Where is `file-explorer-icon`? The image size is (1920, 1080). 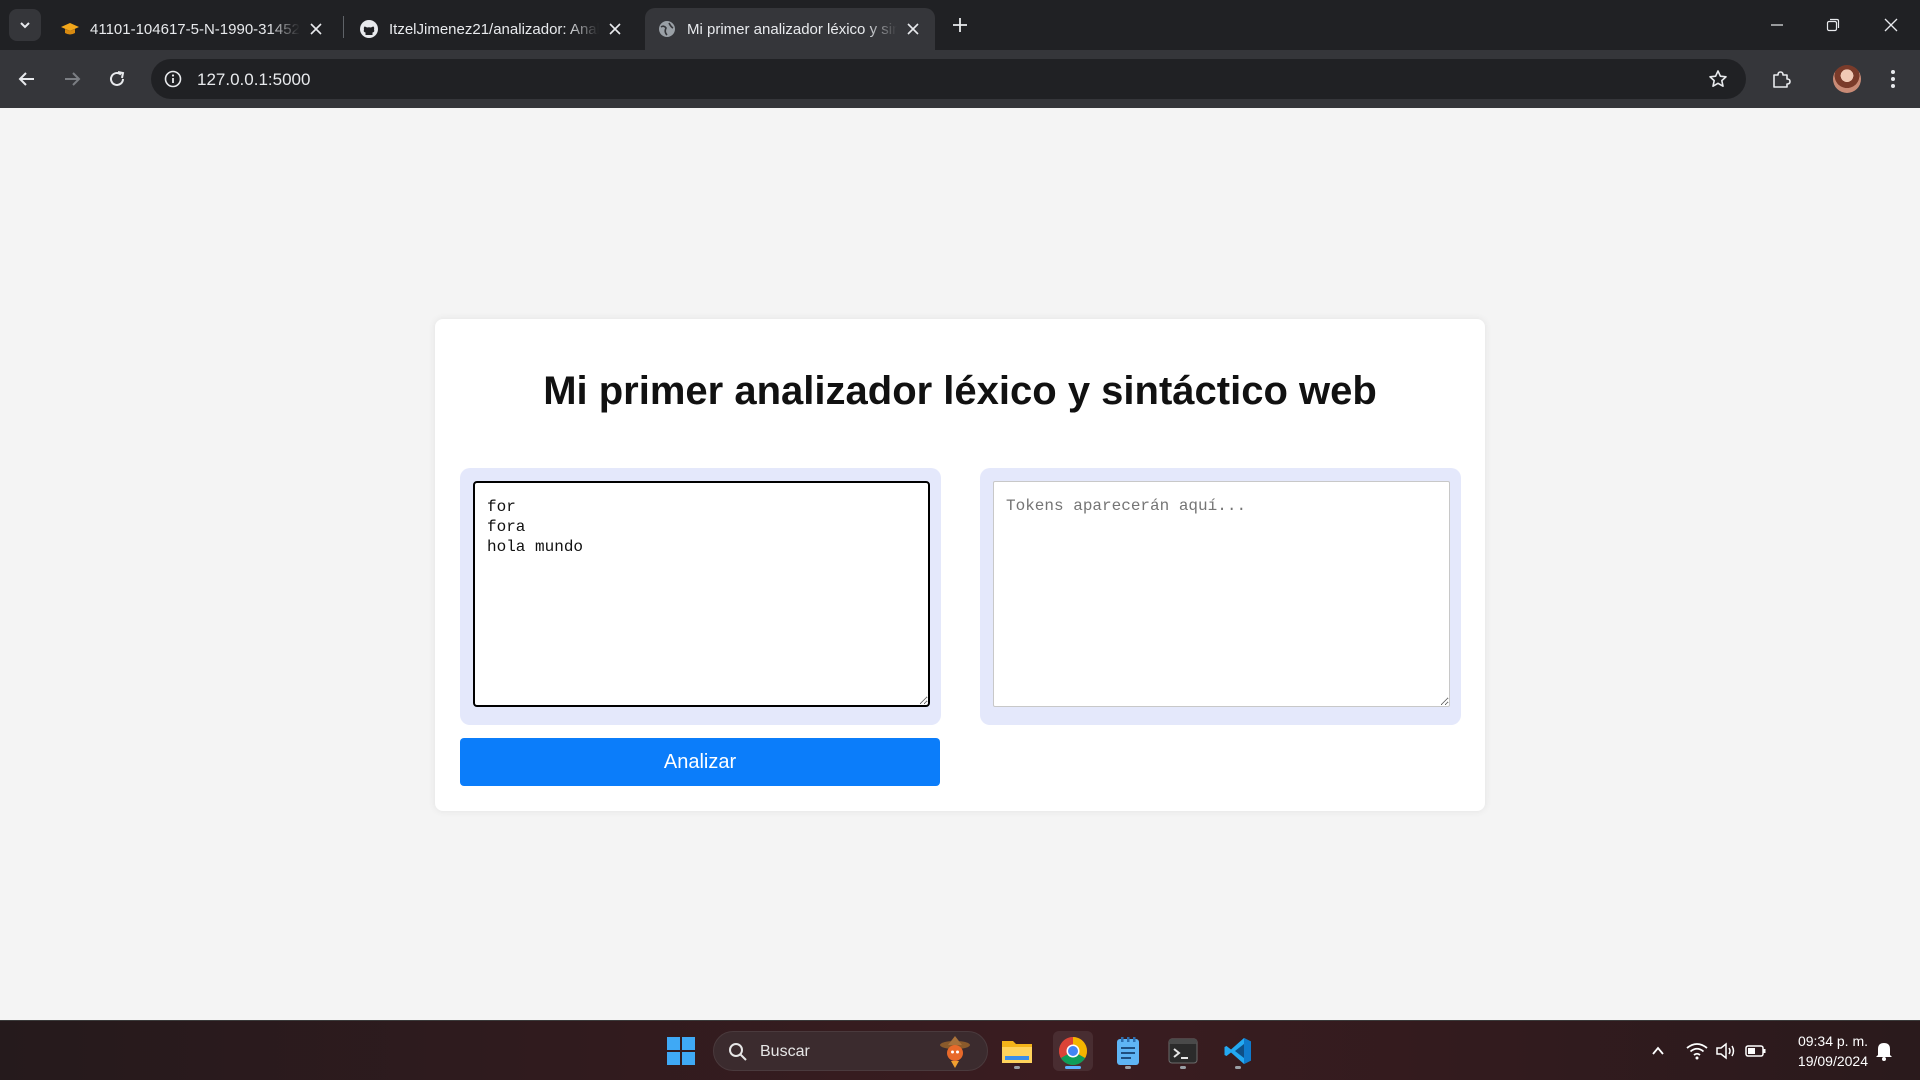 file-explorer-icon is located at coordinates (1017, 1052).